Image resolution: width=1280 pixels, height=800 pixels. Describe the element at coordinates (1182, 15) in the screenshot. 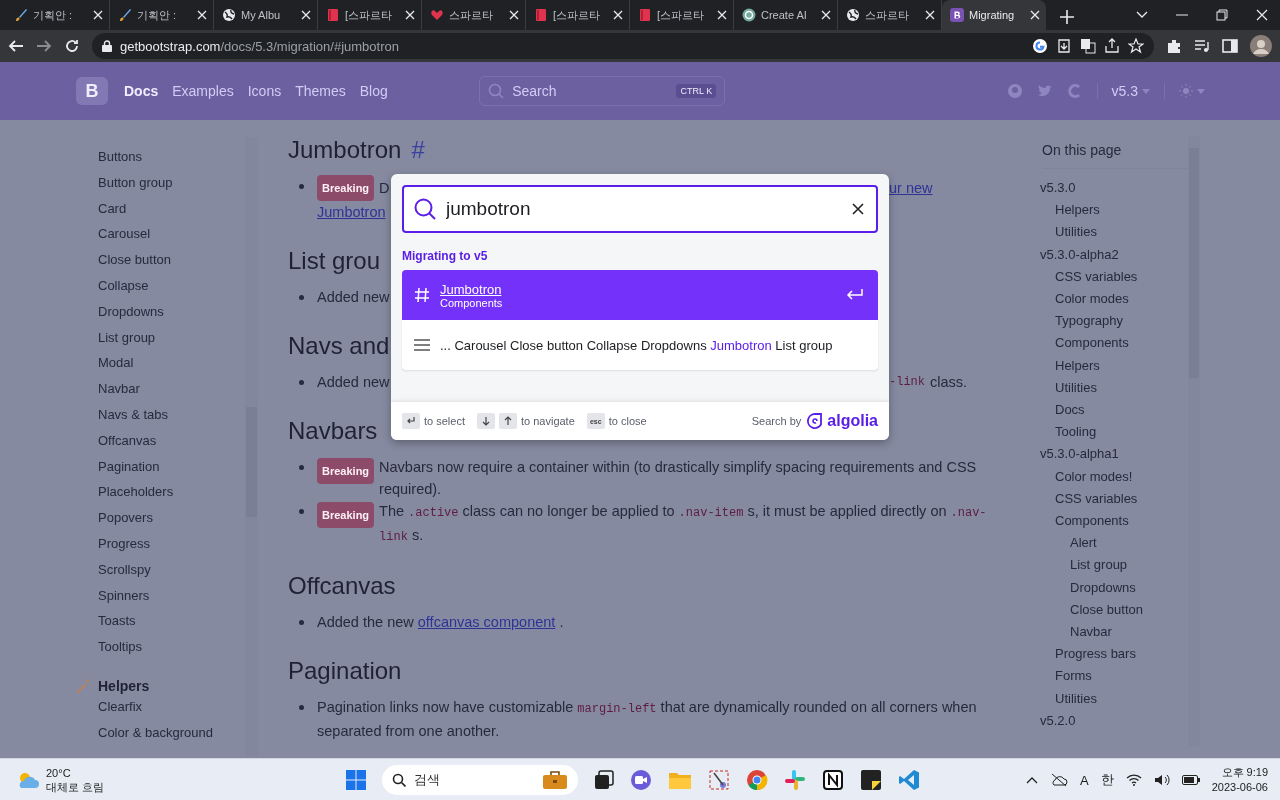

I see `minimize-icon` at that location.